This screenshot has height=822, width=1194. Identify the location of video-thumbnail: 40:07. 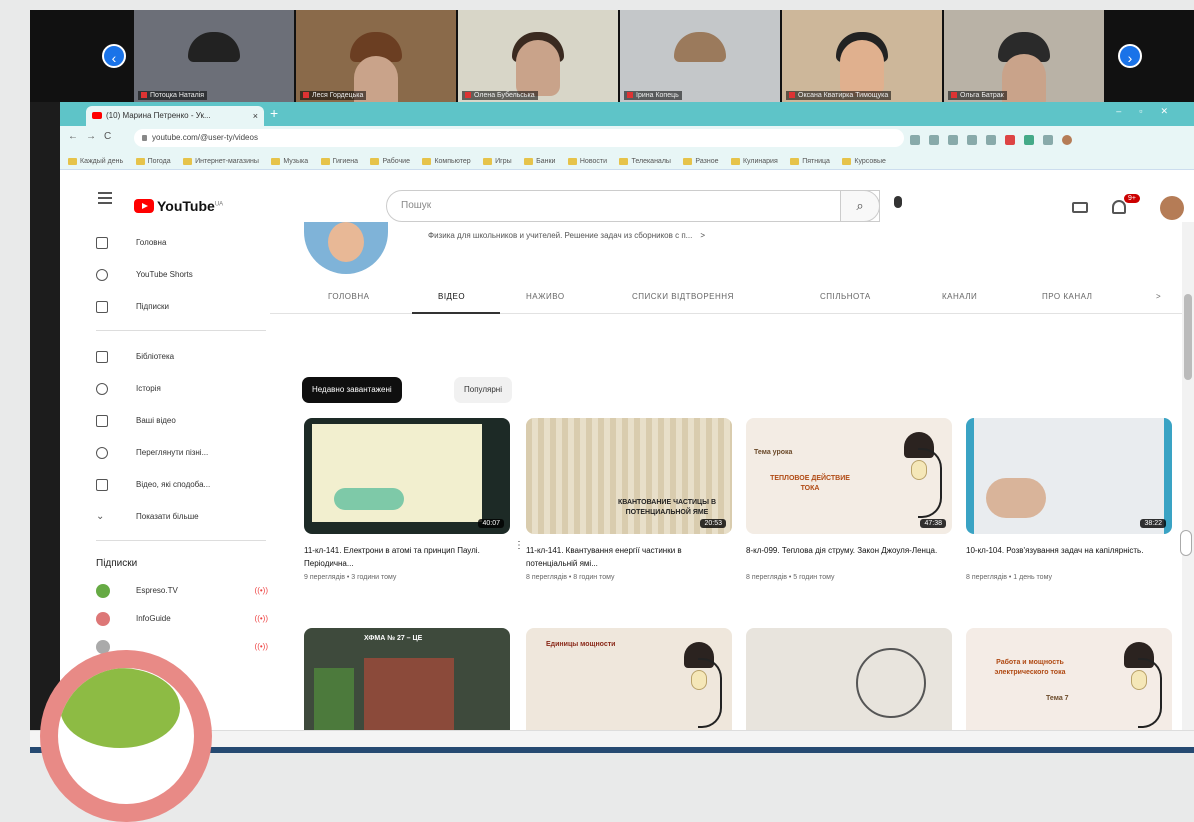
(407, 476).